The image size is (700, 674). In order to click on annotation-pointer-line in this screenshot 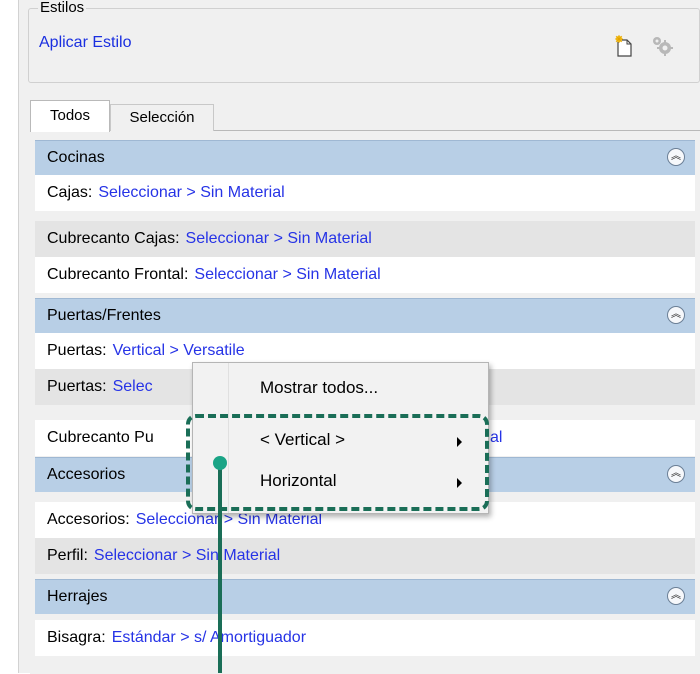, I will do `click(220, 569)`.